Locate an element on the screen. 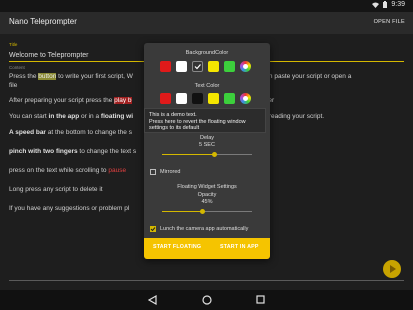 This screenshot has width=413, height=310. mirrored-label: Mirrored is located at coordinates (170, 172).